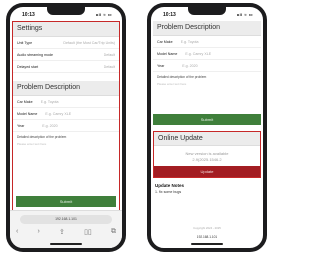 This screenshot has width=320, height=256. What do you see at coordinates (66, 55) in the screenshot?
I see `setting-row-audio-mode: Audio streaming mode Default` at bounding box center [66, 55].